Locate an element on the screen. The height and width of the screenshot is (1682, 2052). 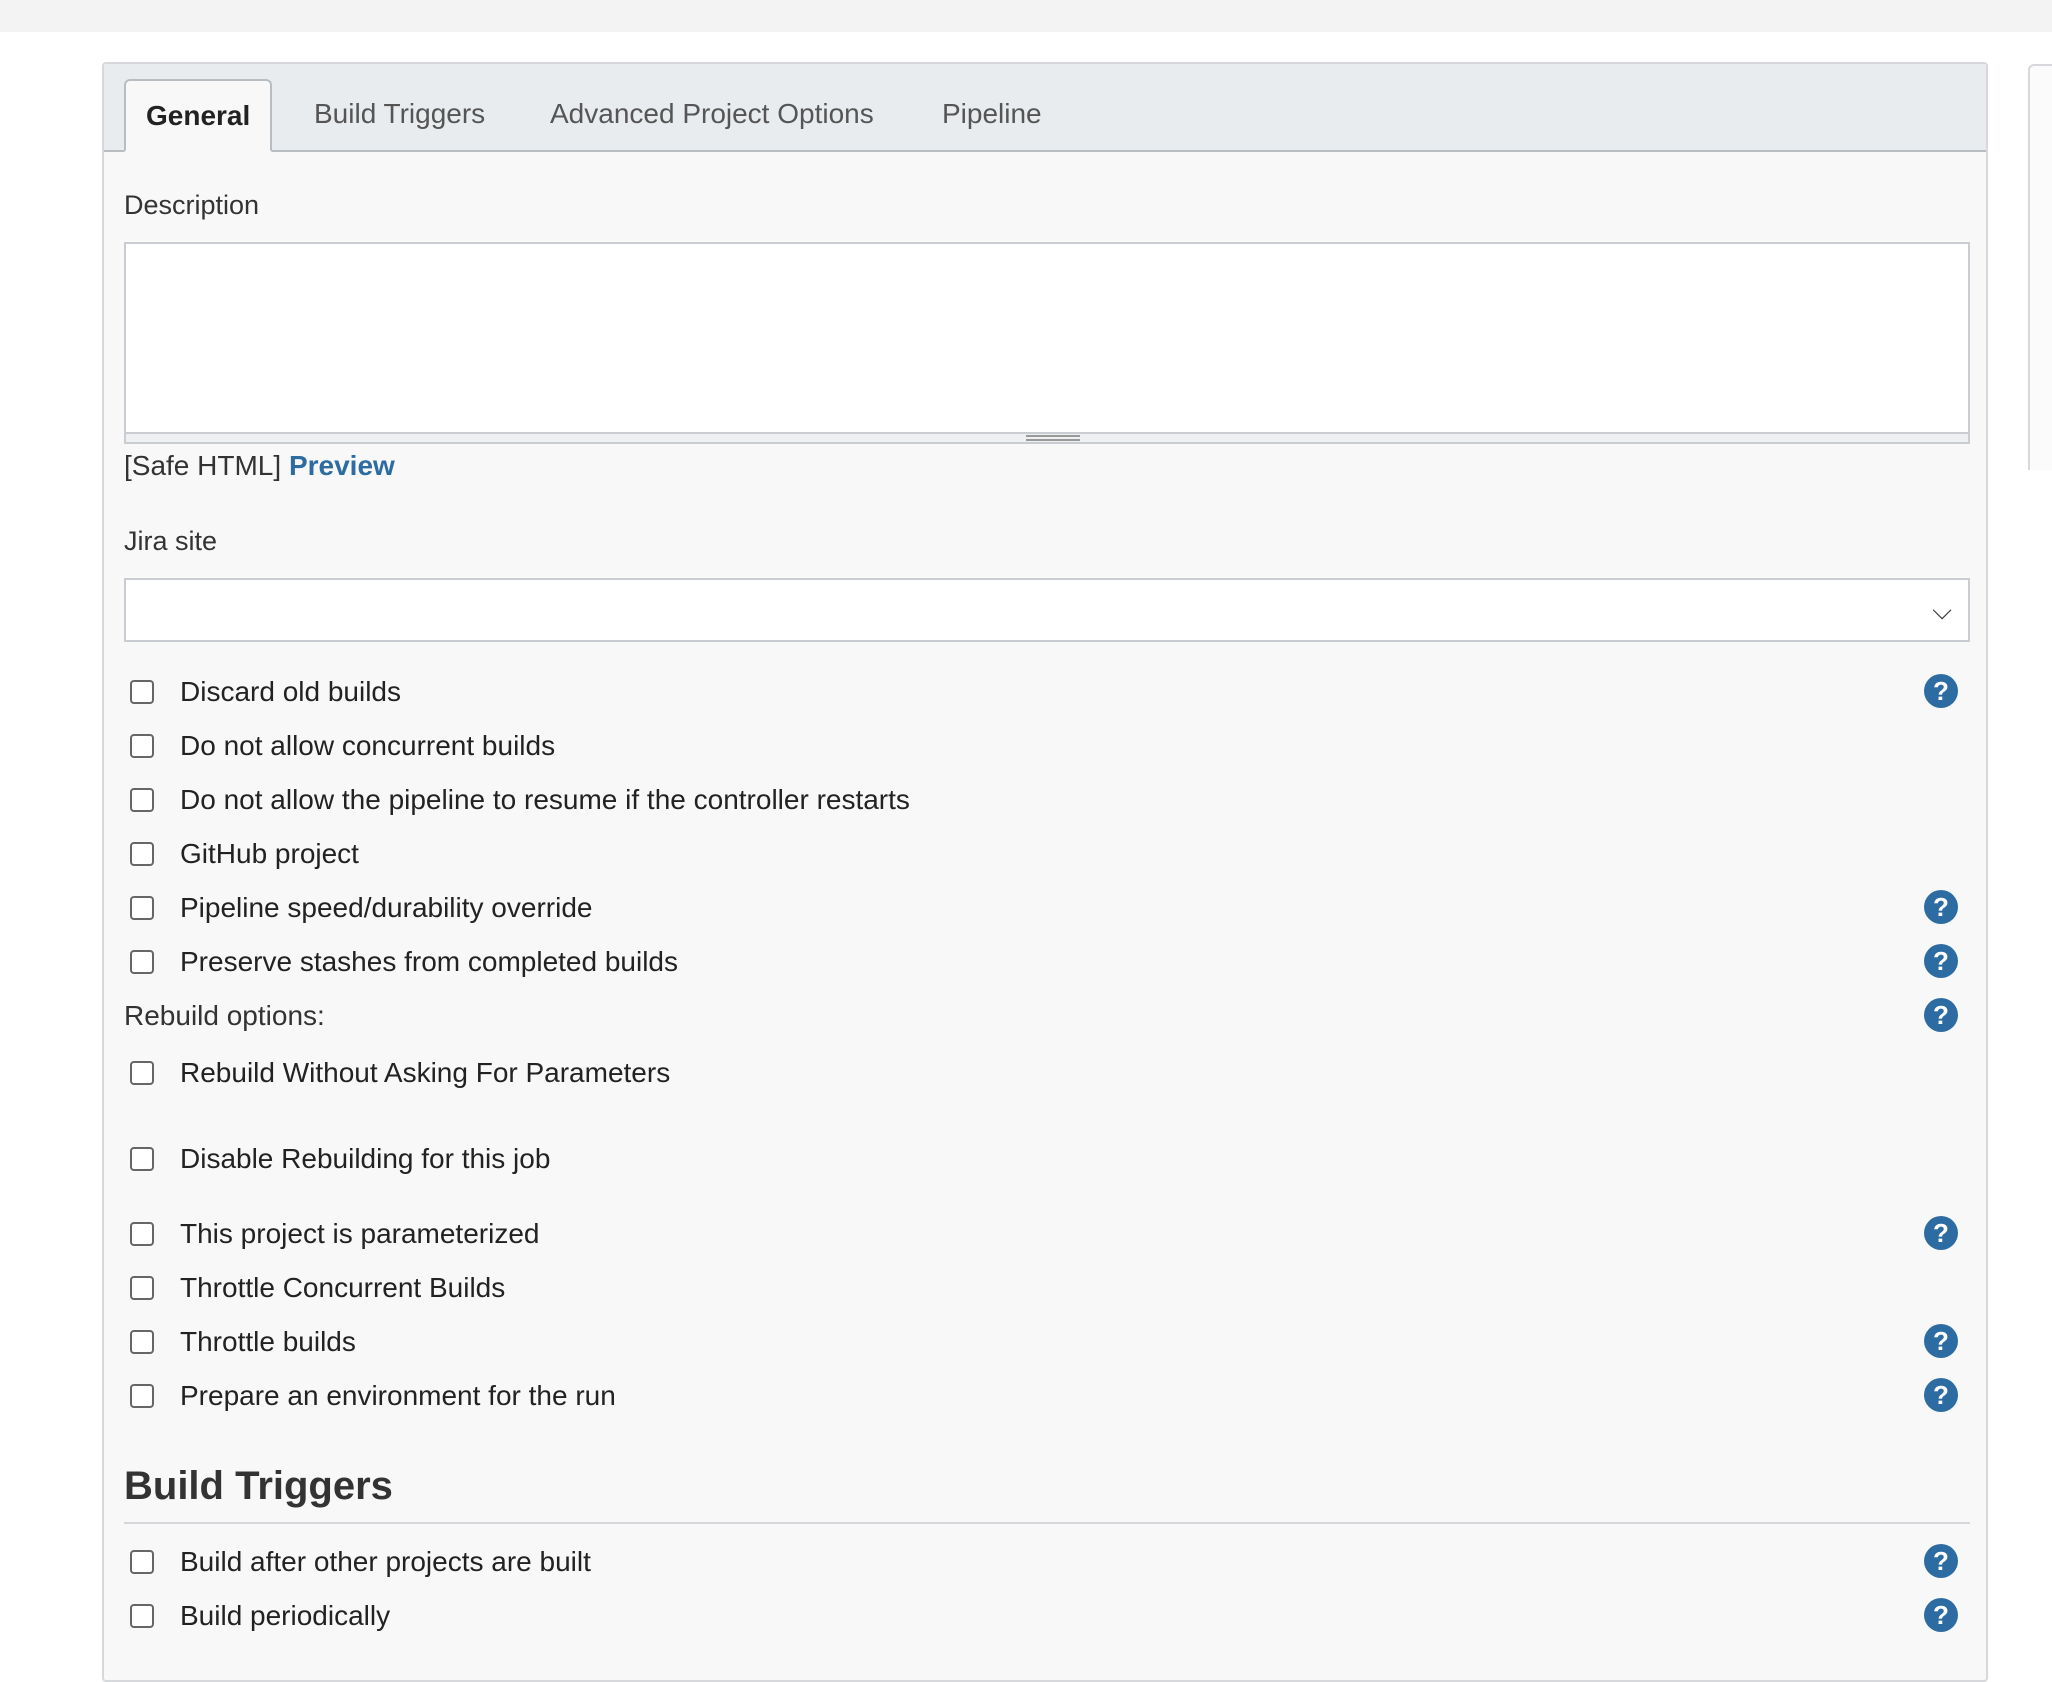
preview-link: Preview is located at coordinates (342, 465).